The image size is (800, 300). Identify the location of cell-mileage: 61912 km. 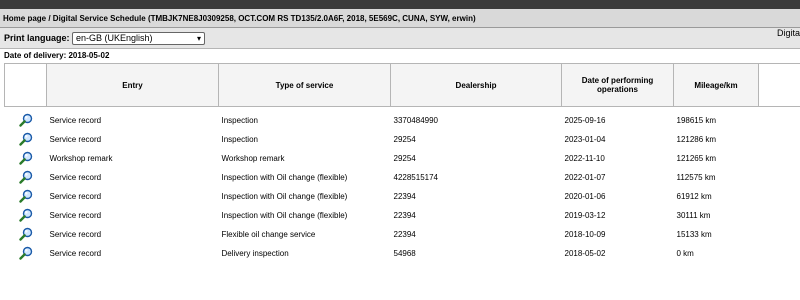
(694, 196).